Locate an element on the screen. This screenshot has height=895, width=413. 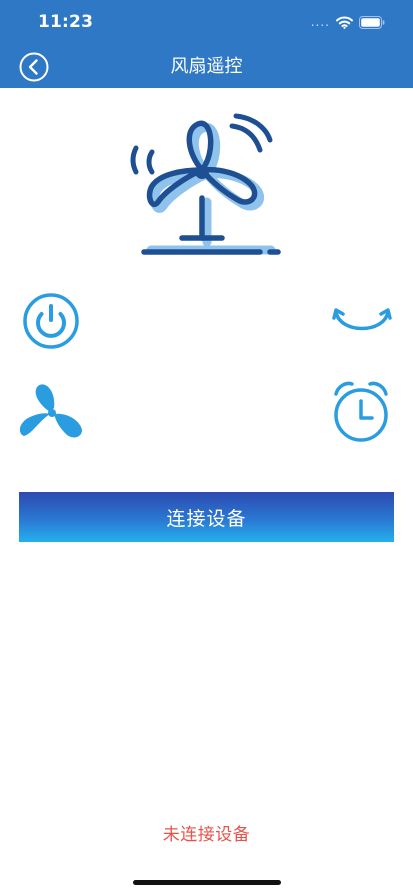
status-time: 11:23 is located at coordinates (66, 22).